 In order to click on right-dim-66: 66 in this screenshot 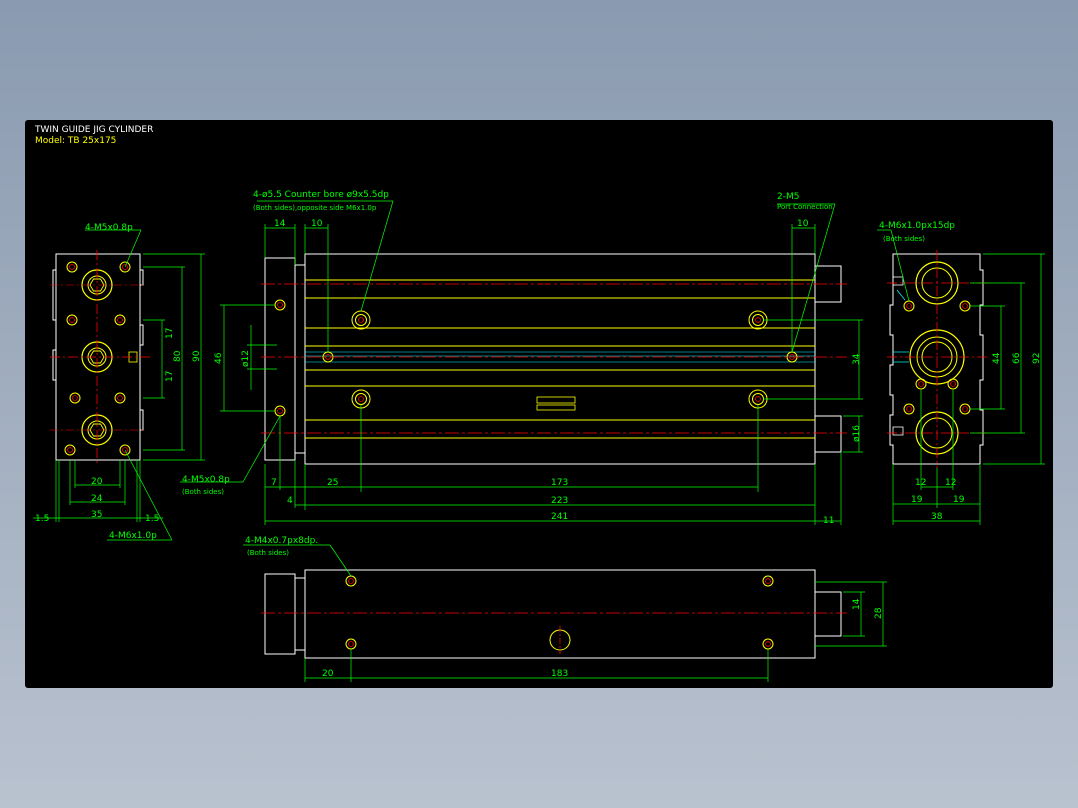, I will do `click(1017, 358)`.